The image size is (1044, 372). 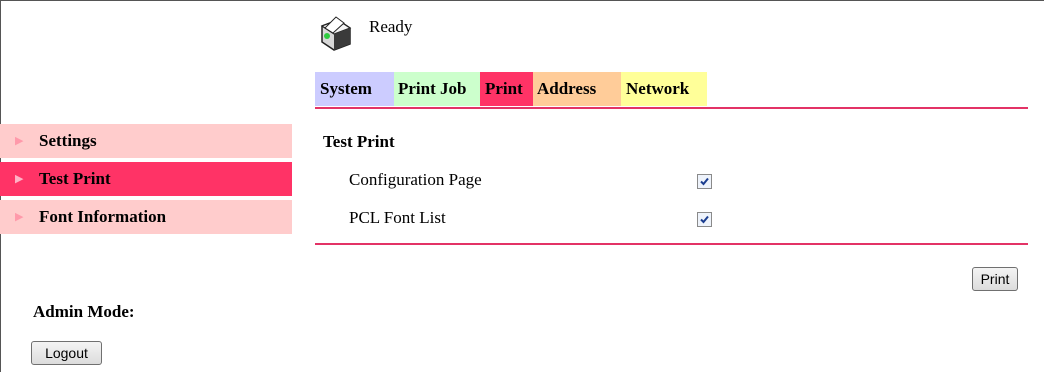 I want to click on sidebar-item-font-information: ▶ Font Information, so click(x=146, y=217).